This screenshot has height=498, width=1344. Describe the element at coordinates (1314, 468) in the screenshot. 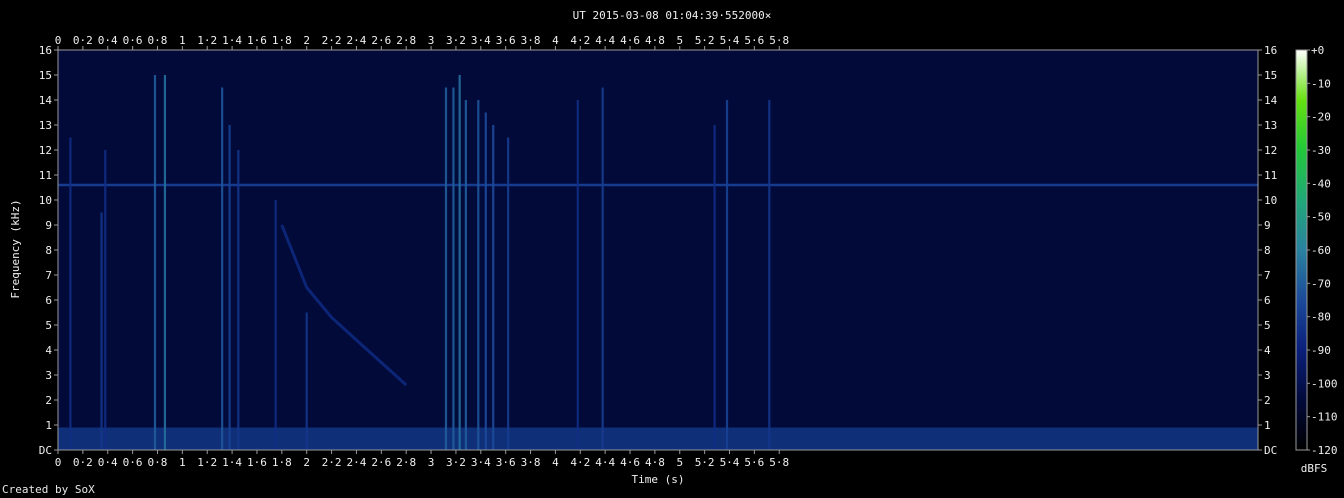

I see `colorbar-label: dBFS` at that location.